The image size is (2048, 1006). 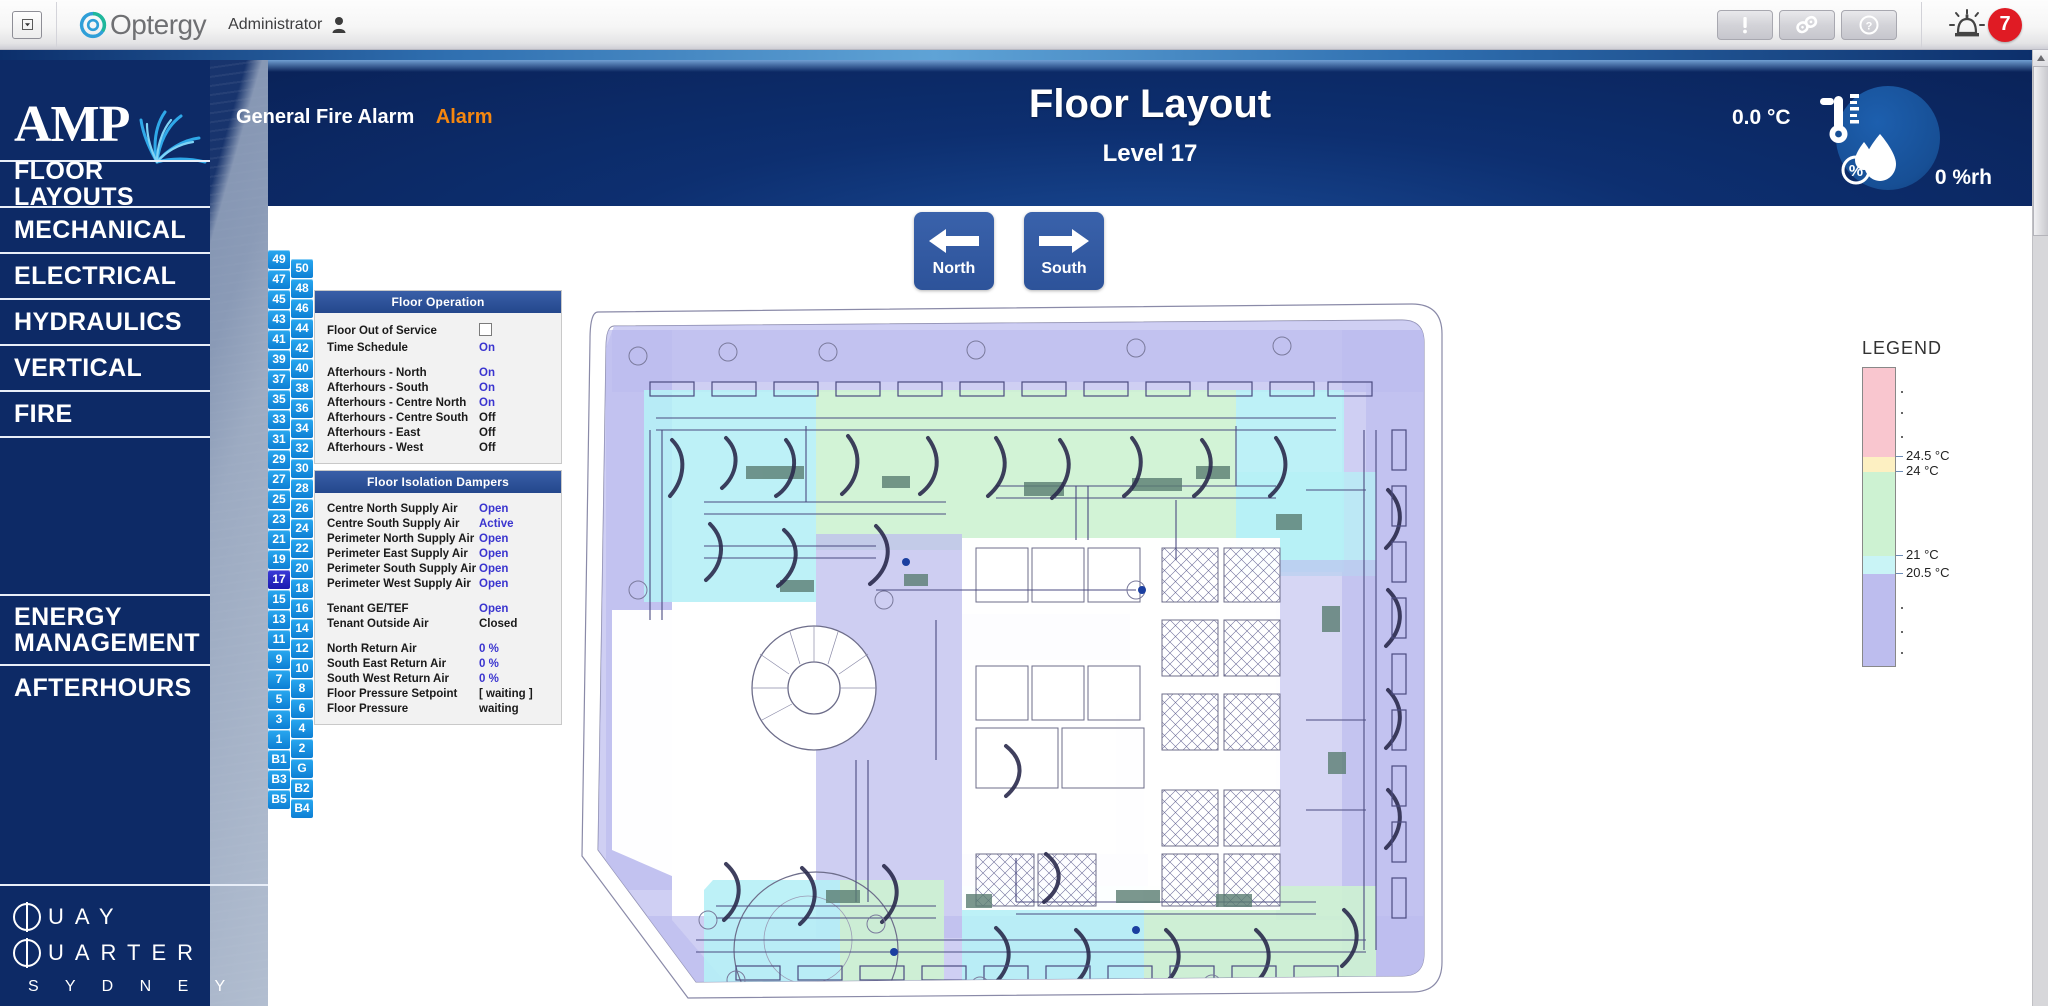 What do you see at coordinates (105, 321) in the screenshot?
I see `sidebar-item-hydraulics: HYDRAULICS` at bounding box center [105, 321].